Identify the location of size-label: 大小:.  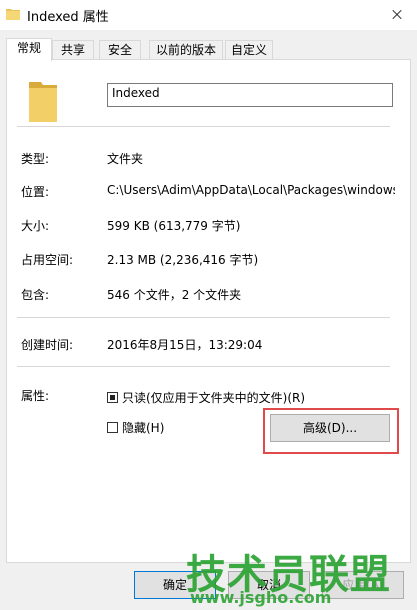
(35, 226).